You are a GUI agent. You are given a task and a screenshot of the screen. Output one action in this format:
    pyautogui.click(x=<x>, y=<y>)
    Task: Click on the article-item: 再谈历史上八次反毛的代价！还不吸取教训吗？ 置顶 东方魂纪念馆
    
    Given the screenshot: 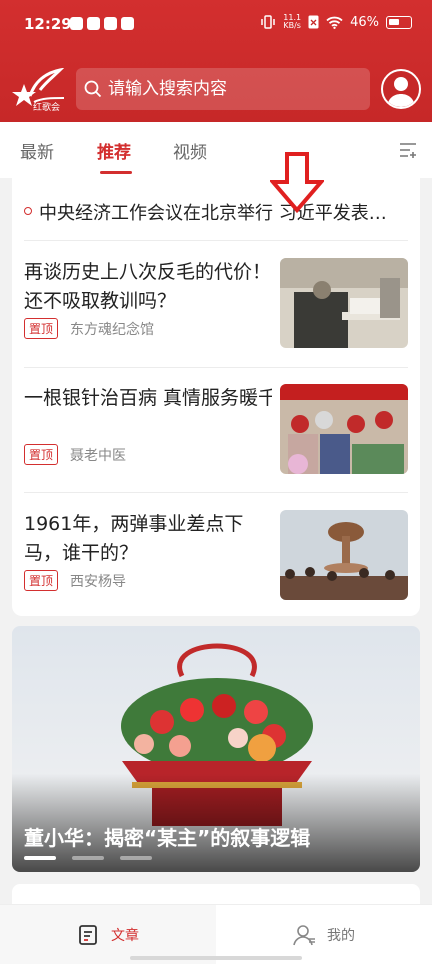 What is the action you would take?
    pyautogui.click(x=216, y=304)
    